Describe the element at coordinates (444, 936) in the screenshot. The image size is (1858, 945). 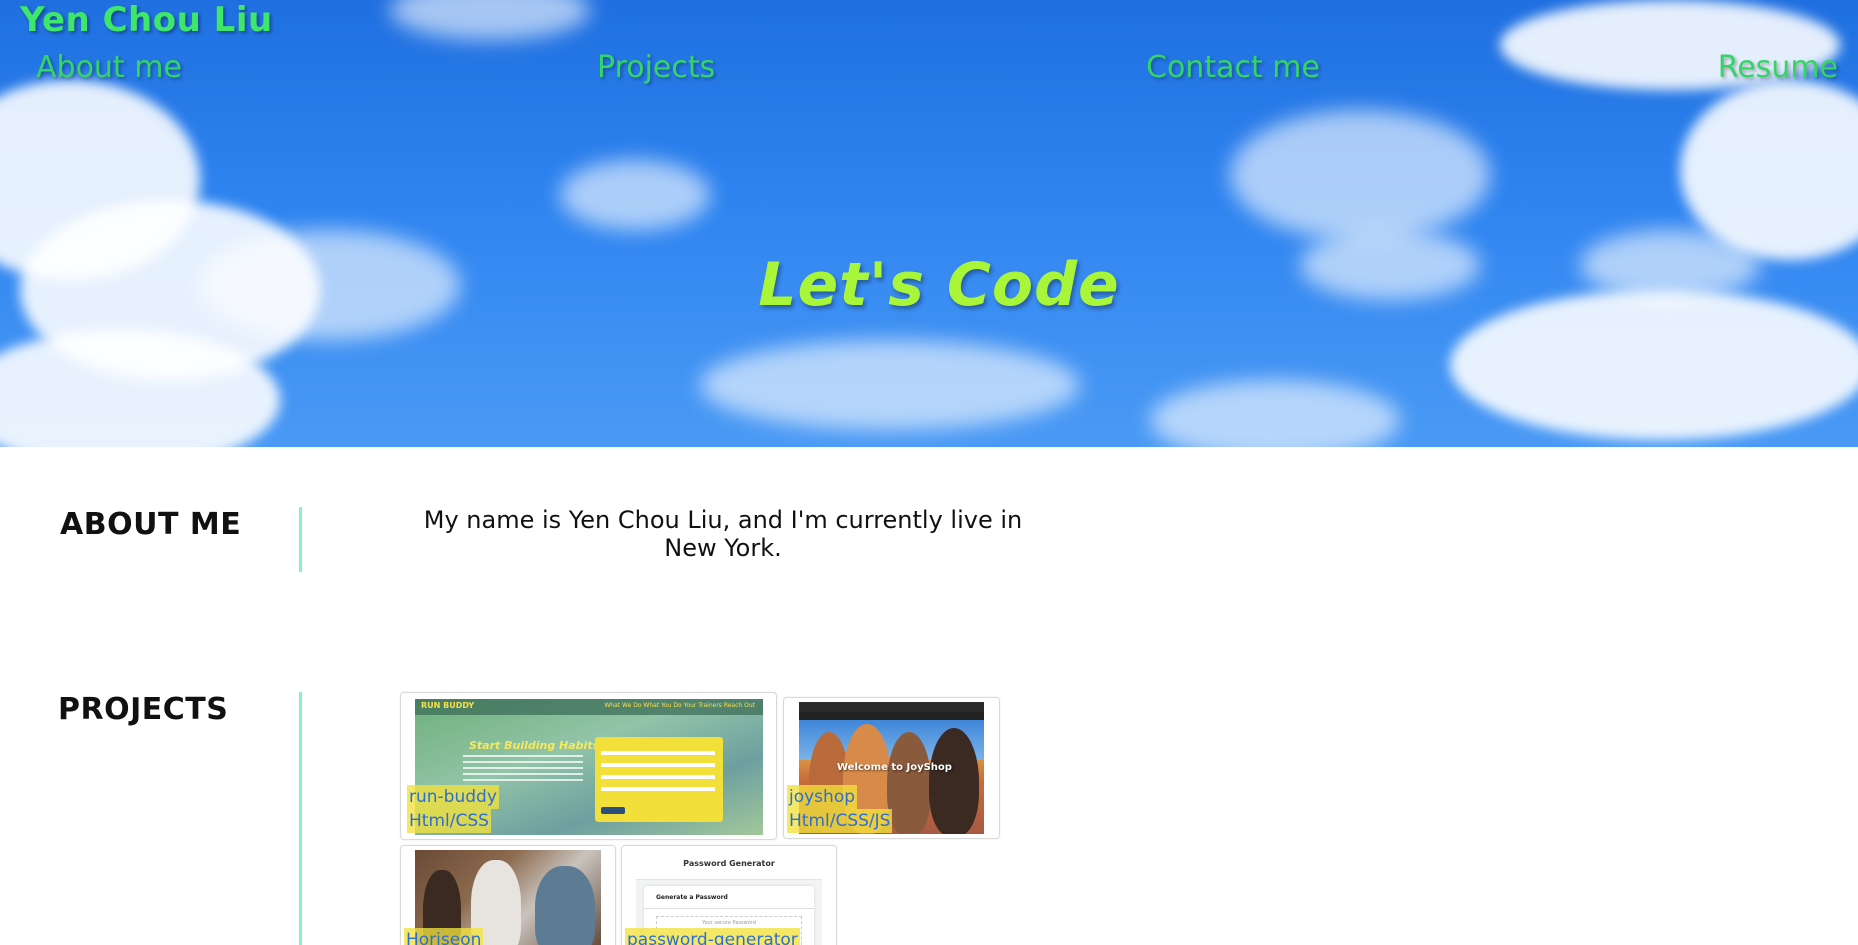
I see `project-name-label: Horiseon` at that location.